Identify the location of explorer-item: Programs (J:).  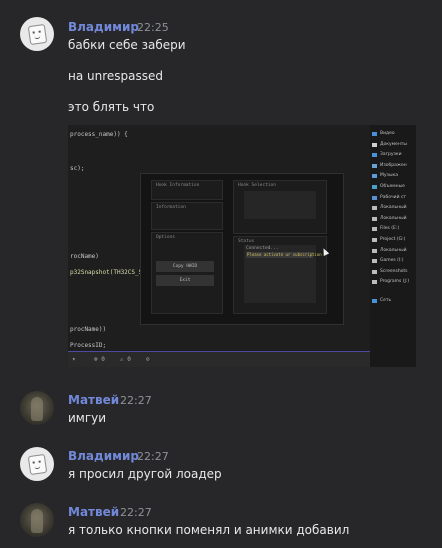
(394, 281).